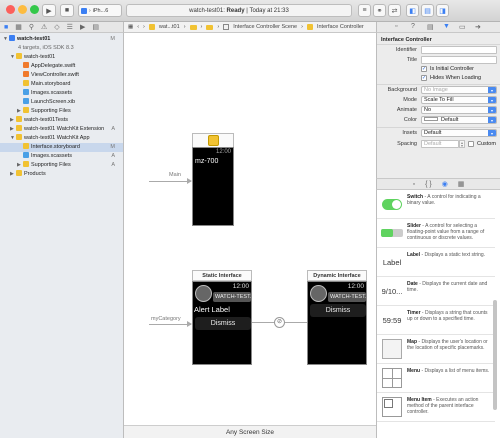 The height and width of the screenshot is (438, 500). What do you see at coordinates (459, 50) in the screenshot?
I see `identifier-field` at bounding box center [459, 50].